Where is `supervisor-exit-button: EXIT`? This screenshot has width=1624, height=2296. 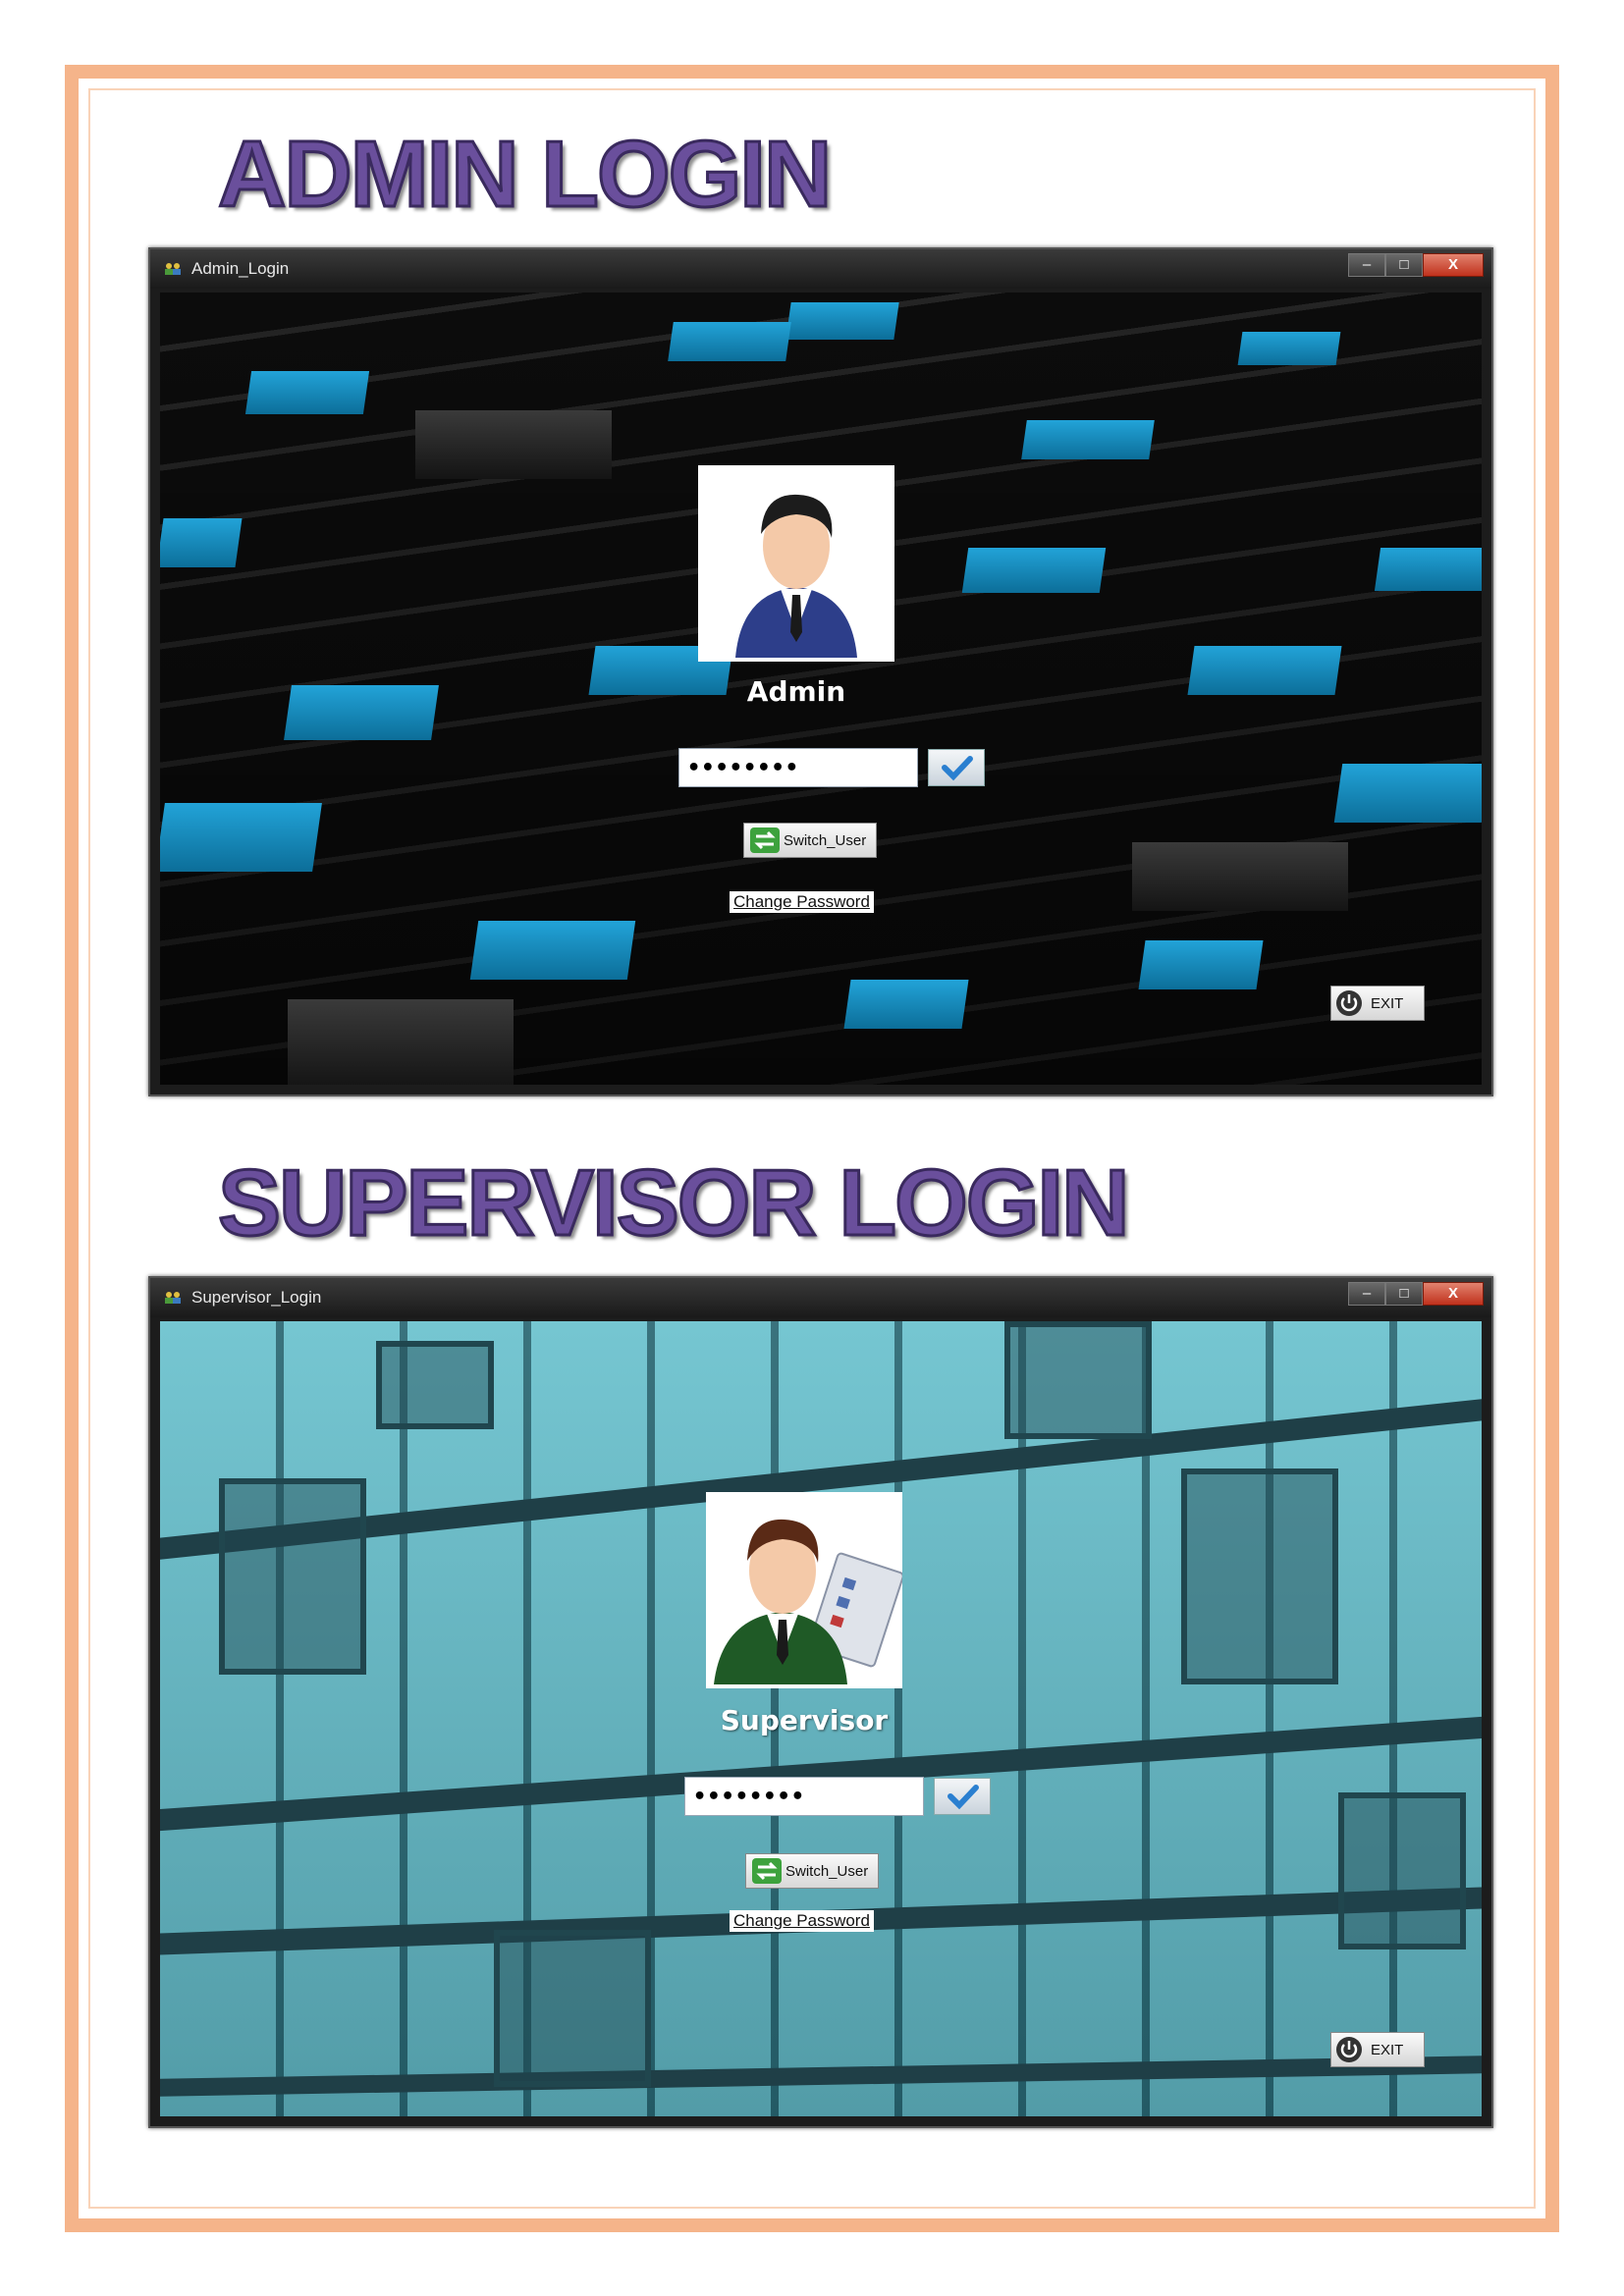 supervisor-exit-button: EXIT is located at coordinates (1377, 2049).